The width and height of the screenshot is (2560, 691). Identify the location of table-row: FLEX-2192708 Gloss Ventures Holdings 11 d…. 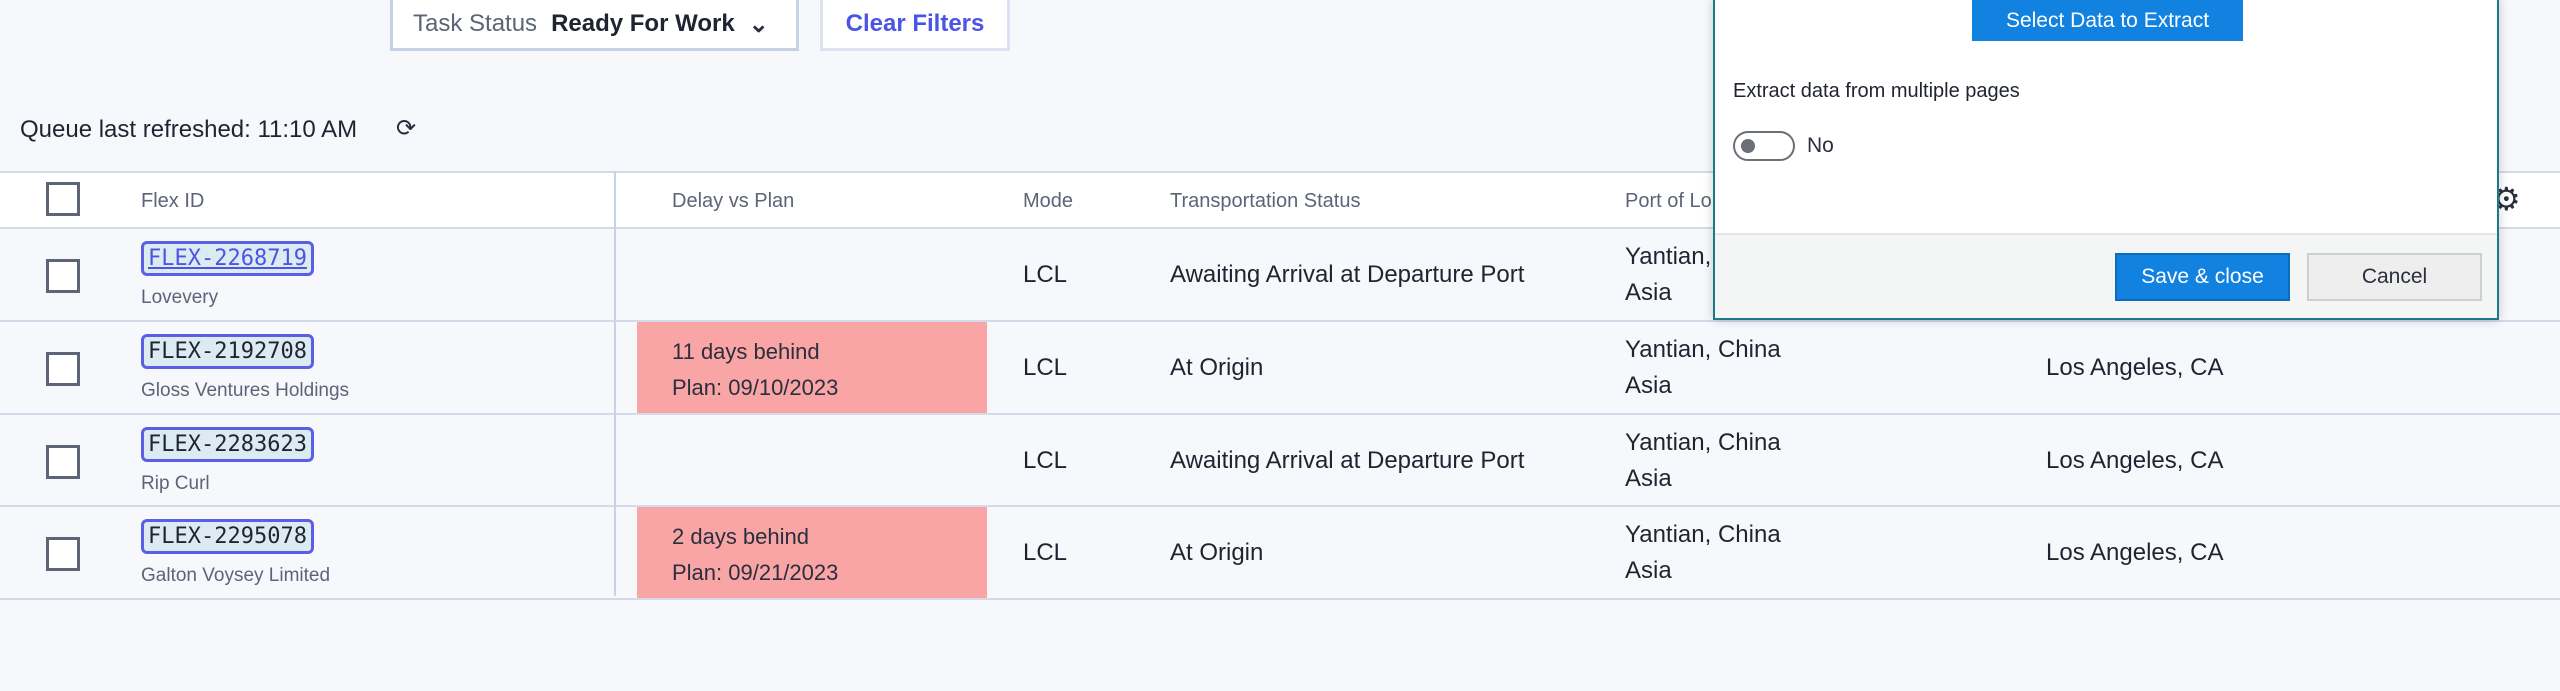
(1280, 366).